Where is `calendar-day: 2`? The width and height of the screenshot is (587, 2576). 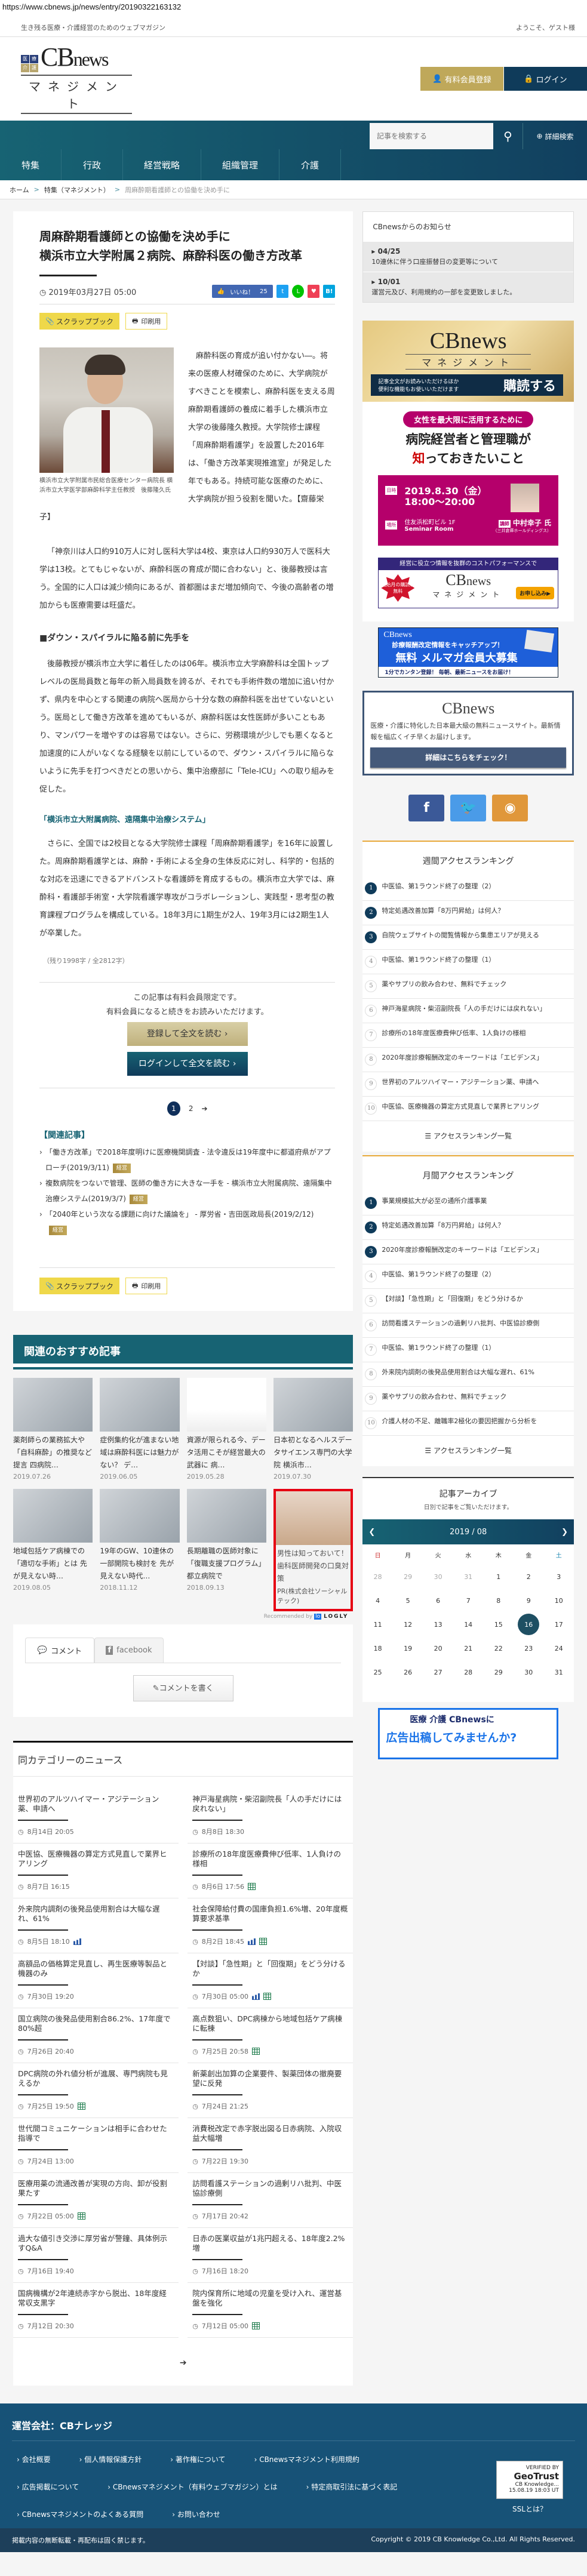
calendar-day: 2 is located at coordinates (529, 1577).